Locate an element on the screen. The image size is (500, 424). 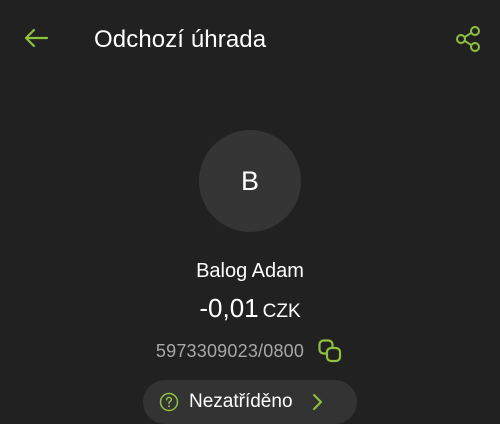
account-number: 5973309023/0800 is located at coordinates (230, 351).